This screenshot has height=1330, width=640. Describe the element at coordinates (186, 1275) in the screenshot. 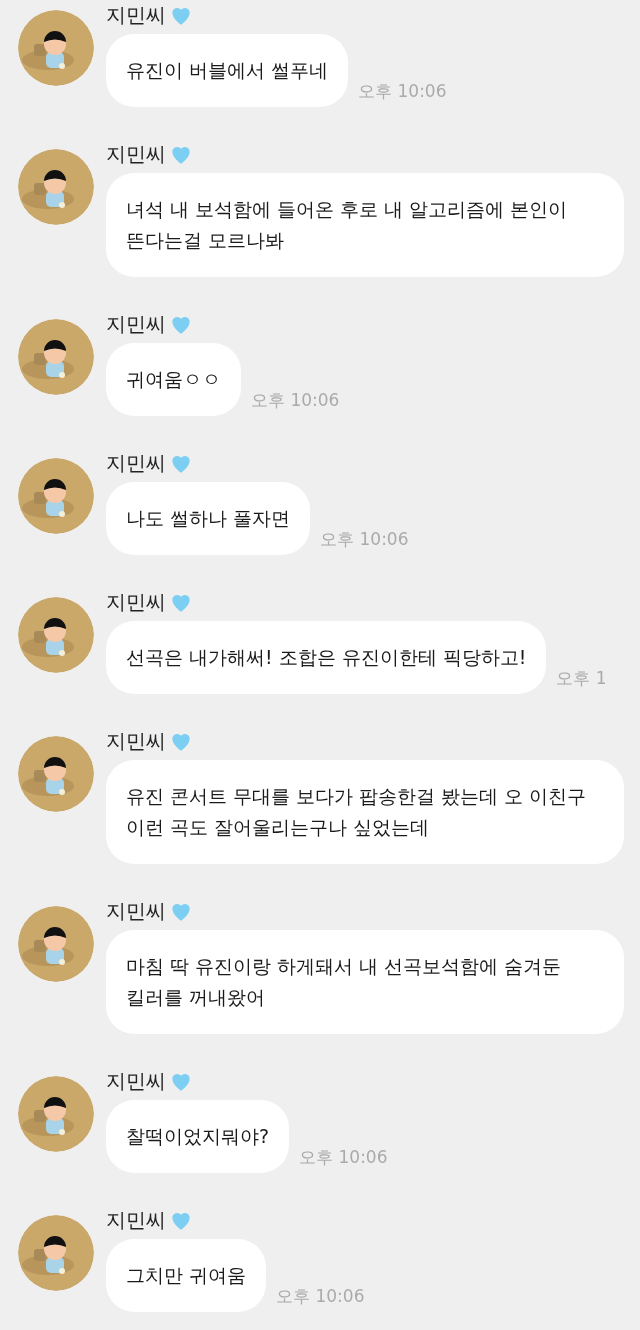

I see `message-bubble: 그치만 귀여움` at that location.